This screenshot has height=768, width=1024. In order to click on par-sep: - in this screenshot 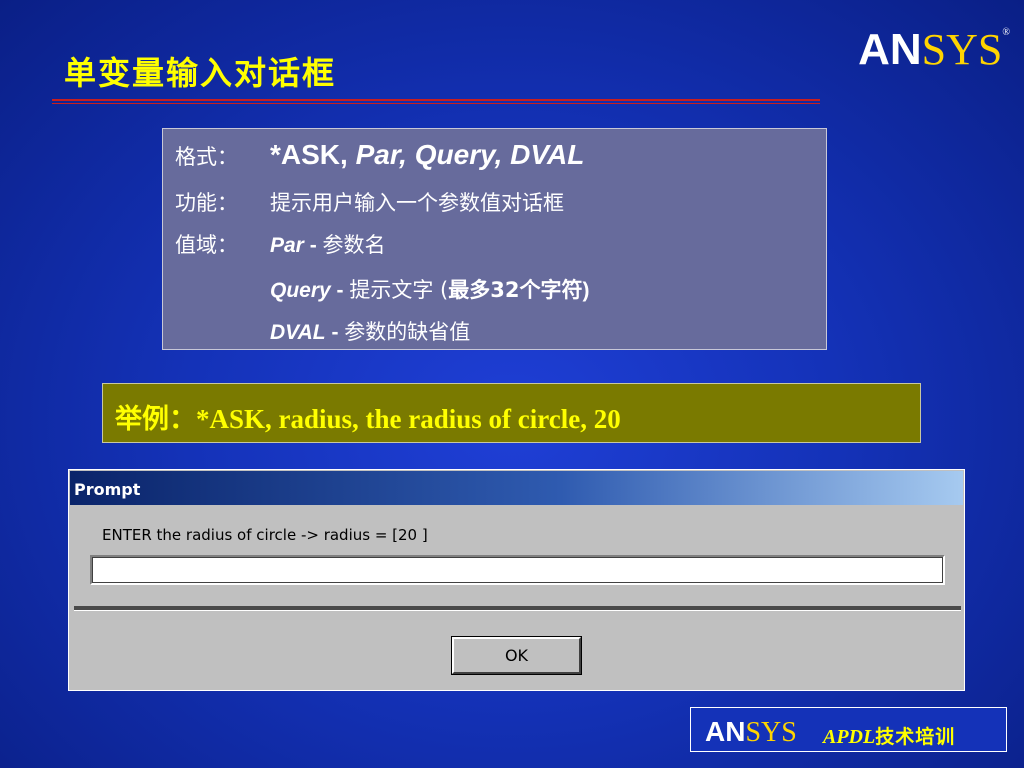, I will do `click(313, 245)`.